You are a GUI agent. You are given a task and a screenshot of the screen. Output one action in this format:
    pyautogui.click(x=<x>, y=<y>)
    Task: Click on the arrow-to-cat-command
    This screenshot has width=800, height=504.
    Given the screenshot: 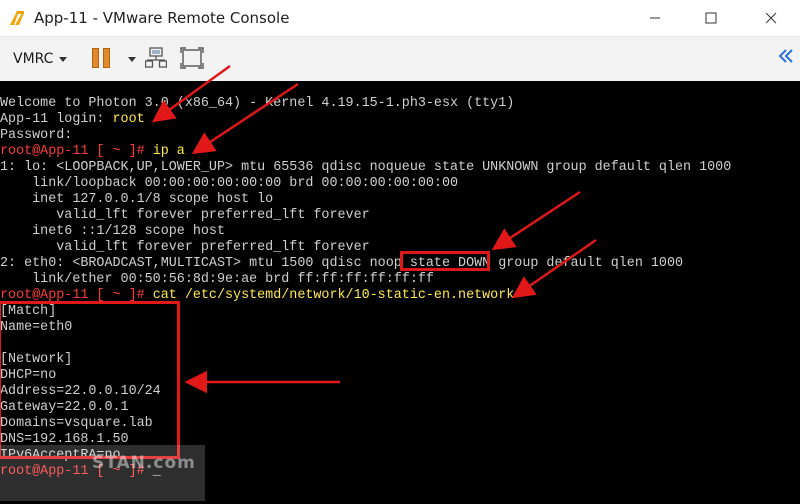 What is the action you would take?
    pyautogui.click(x=554, y=268)
    